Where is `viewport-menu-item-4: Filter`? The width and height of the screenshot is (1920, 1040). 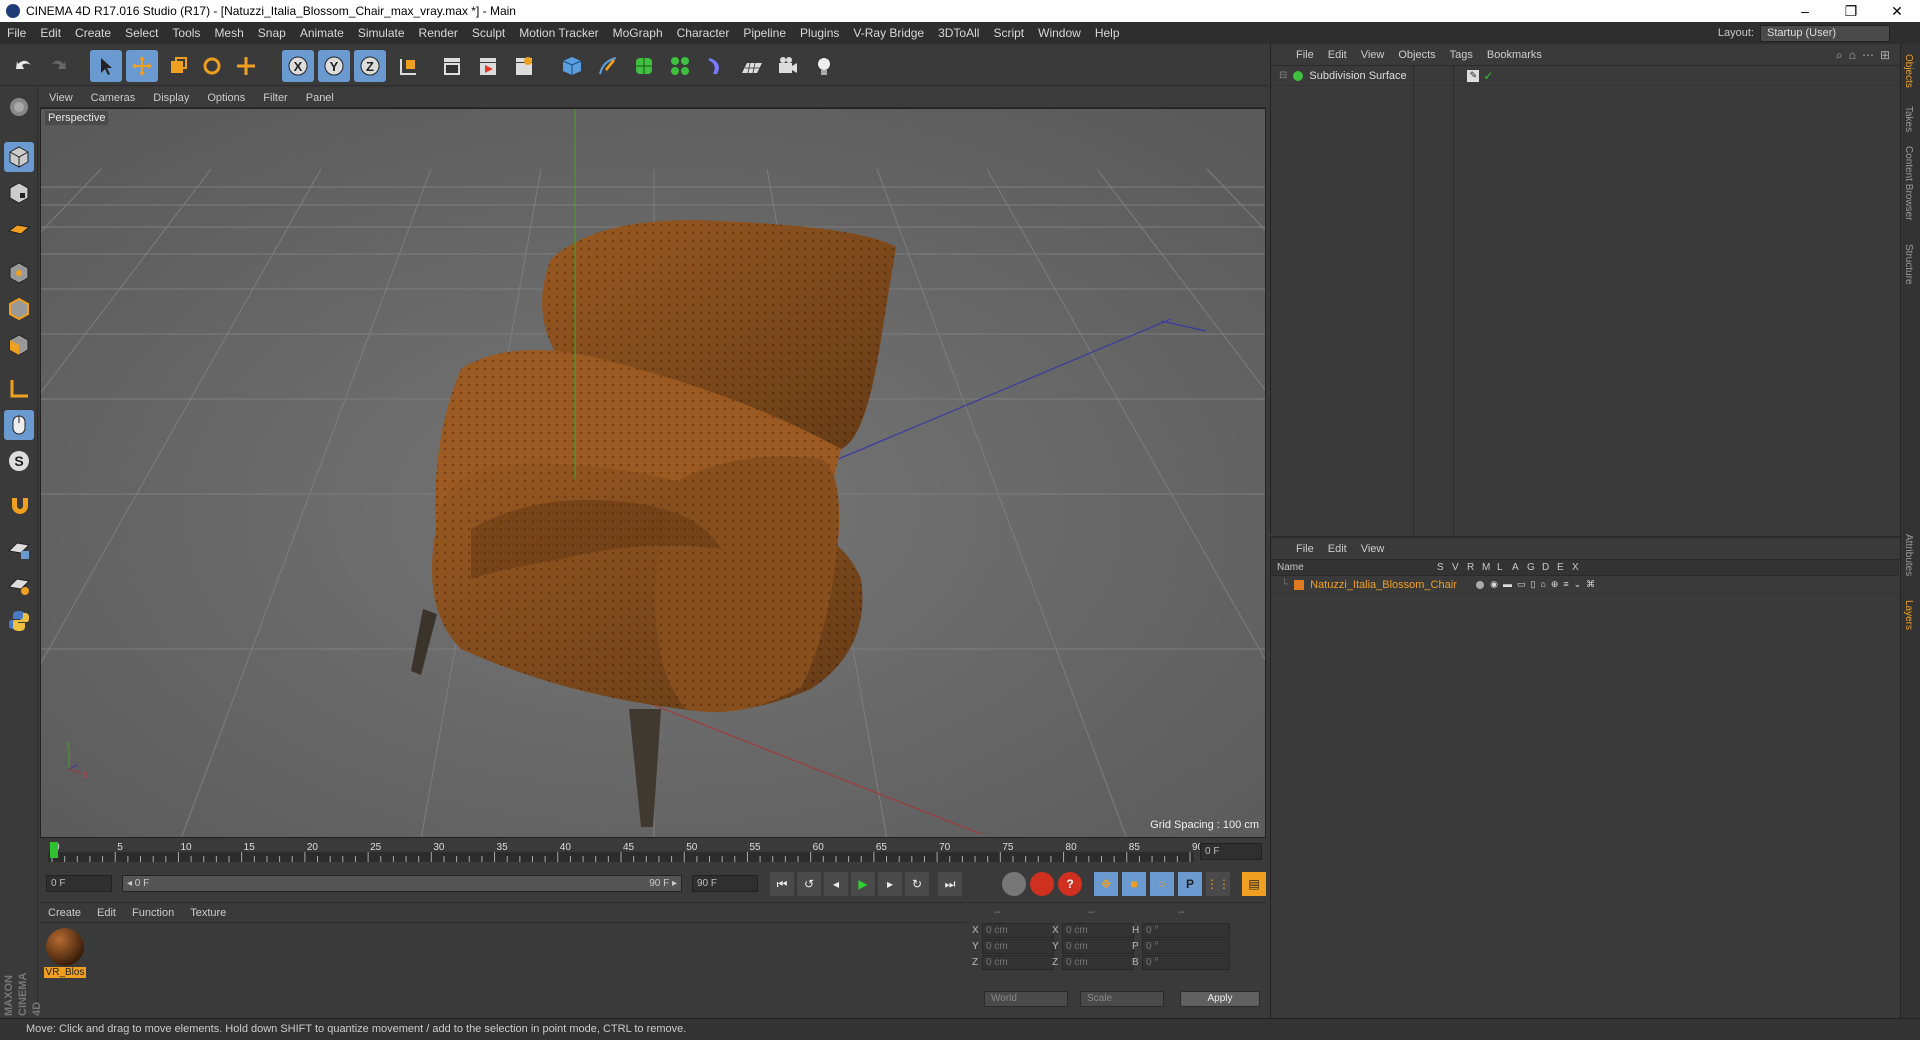 viewport-menu-item-4: Filter is located at coordinates (275, 98).